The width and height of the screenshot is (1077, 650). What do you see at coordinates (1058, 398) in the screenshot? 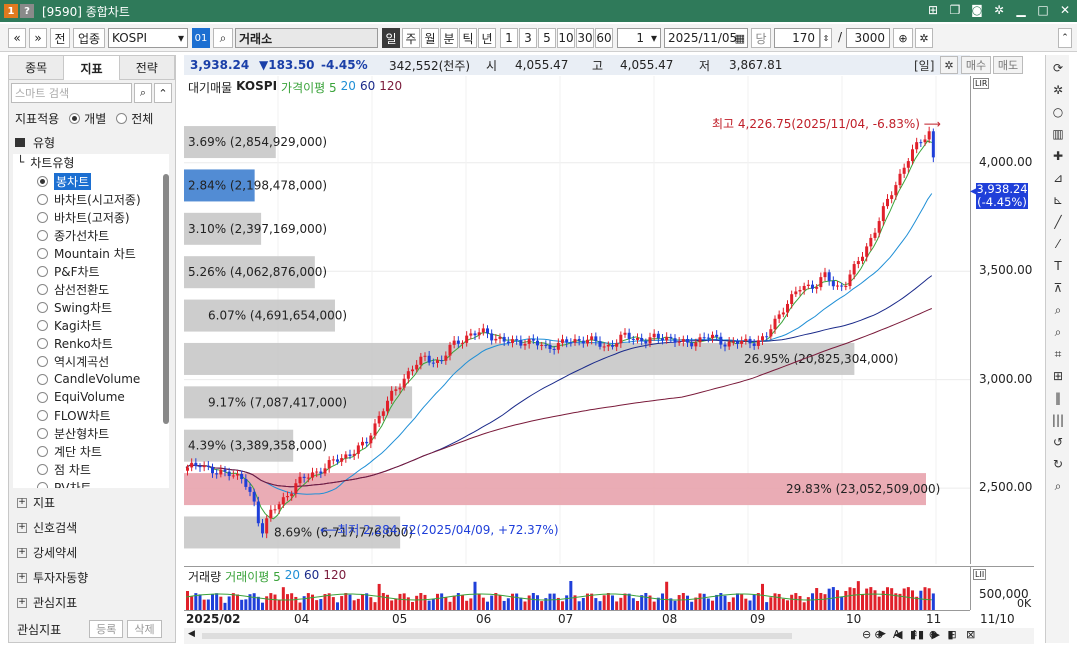
I see `bars-icon: ‖` at bounding box center [1058, 398].